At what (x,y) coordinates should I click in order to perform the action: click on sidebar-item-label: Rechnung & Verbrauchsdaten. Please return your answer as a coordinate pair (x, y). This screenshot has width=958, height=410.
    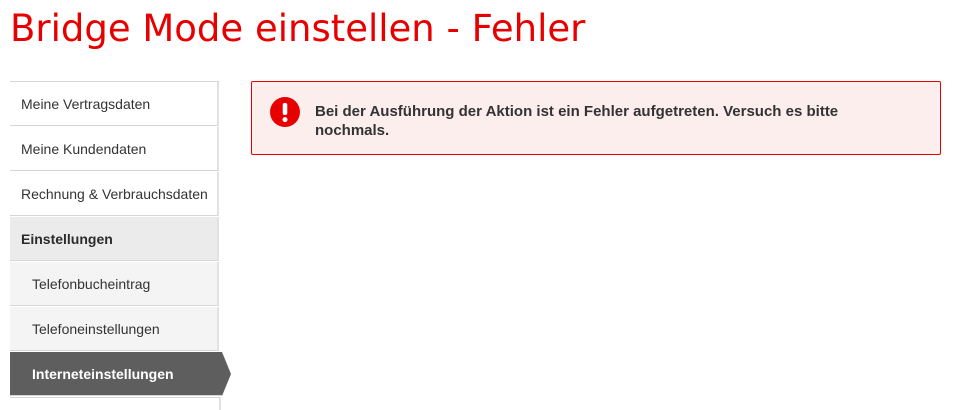
    Looking at the image, I should click on (114, 193).